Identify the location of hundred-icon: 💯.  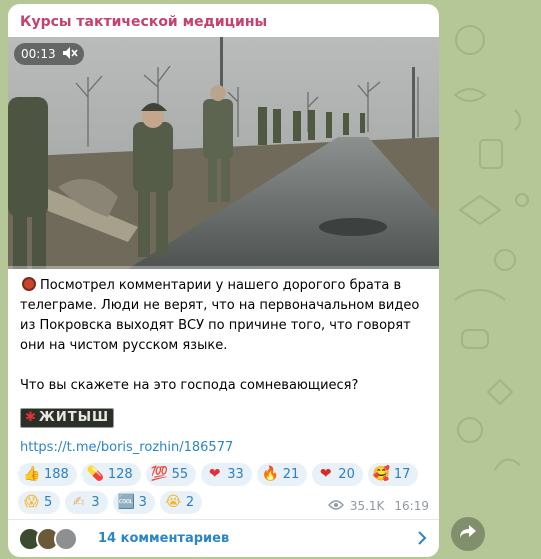
(159, 474).